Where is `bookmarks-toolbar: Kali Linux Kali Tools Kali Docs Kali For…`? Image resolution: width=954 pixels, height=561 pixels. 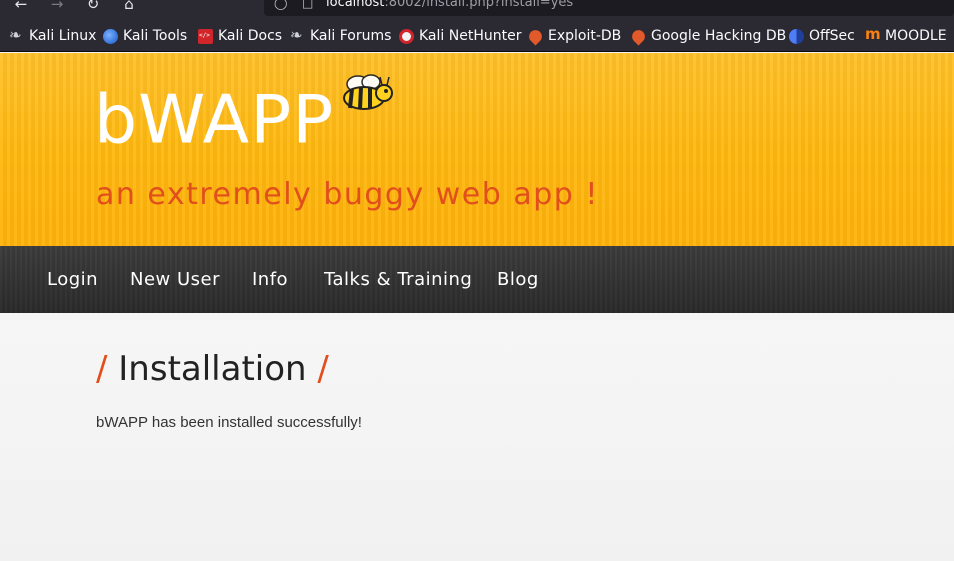 bookmarks-toolbar: Kali Linux Kali Tools Kali Docs Kali For… is located at coordinates (477, 35).